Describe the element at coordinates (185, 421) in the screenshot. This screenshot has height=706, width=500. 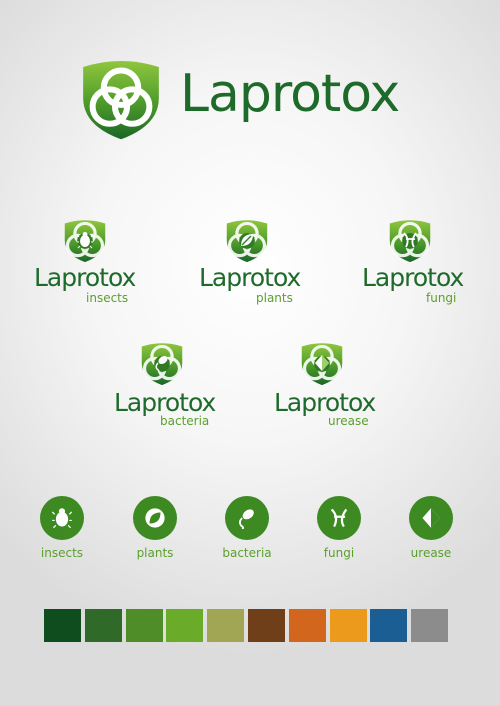
I see `bacteria-sublabel: bacteria` at that location.